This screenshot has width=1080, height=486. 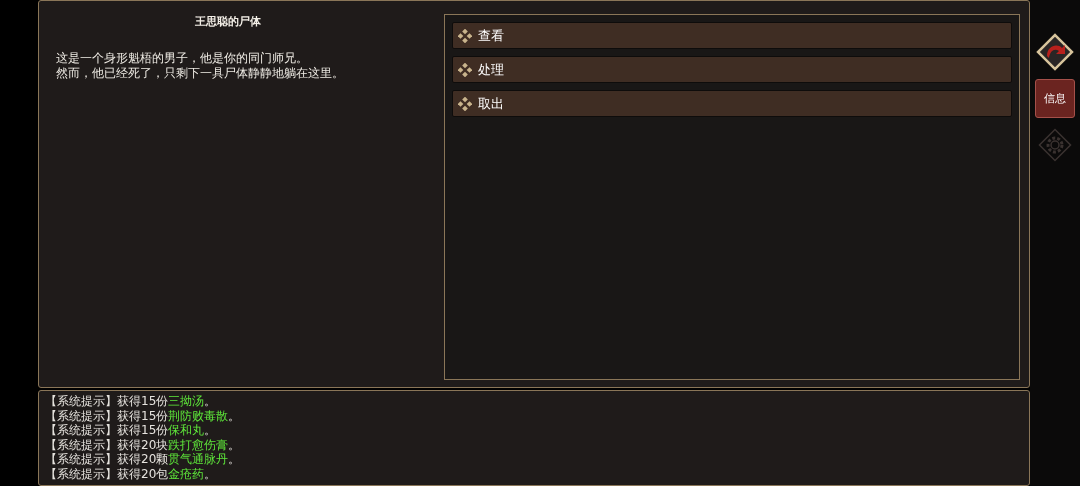 I want to click on info-button: 信息, so click(x=1055, y=98).